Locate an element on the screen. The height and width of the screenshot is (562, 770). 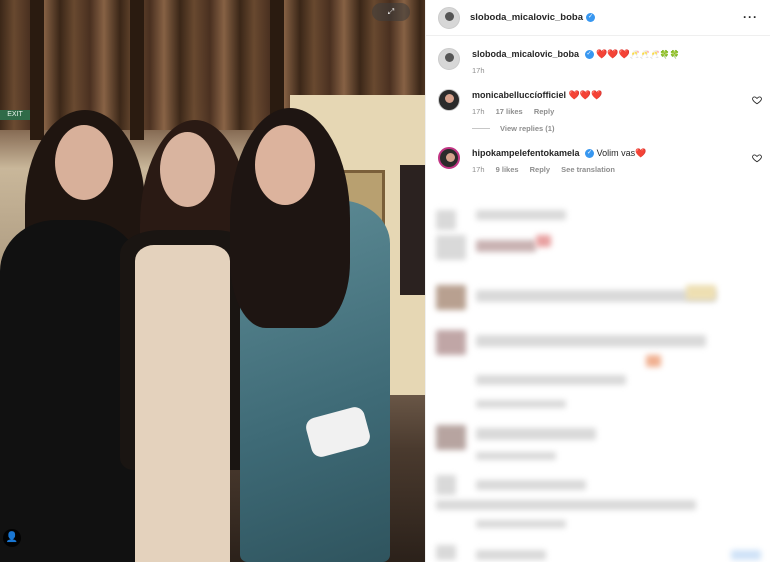
person-left-face is located at coordinates (84, 162).